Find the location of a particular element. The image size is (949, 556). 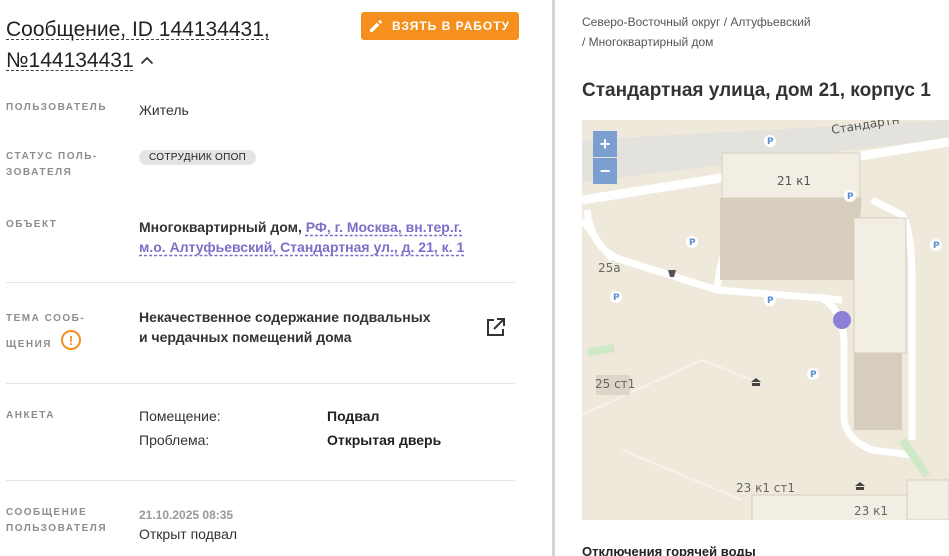

section-title: Отключения горячей воды is located at coordinates (669, 550).